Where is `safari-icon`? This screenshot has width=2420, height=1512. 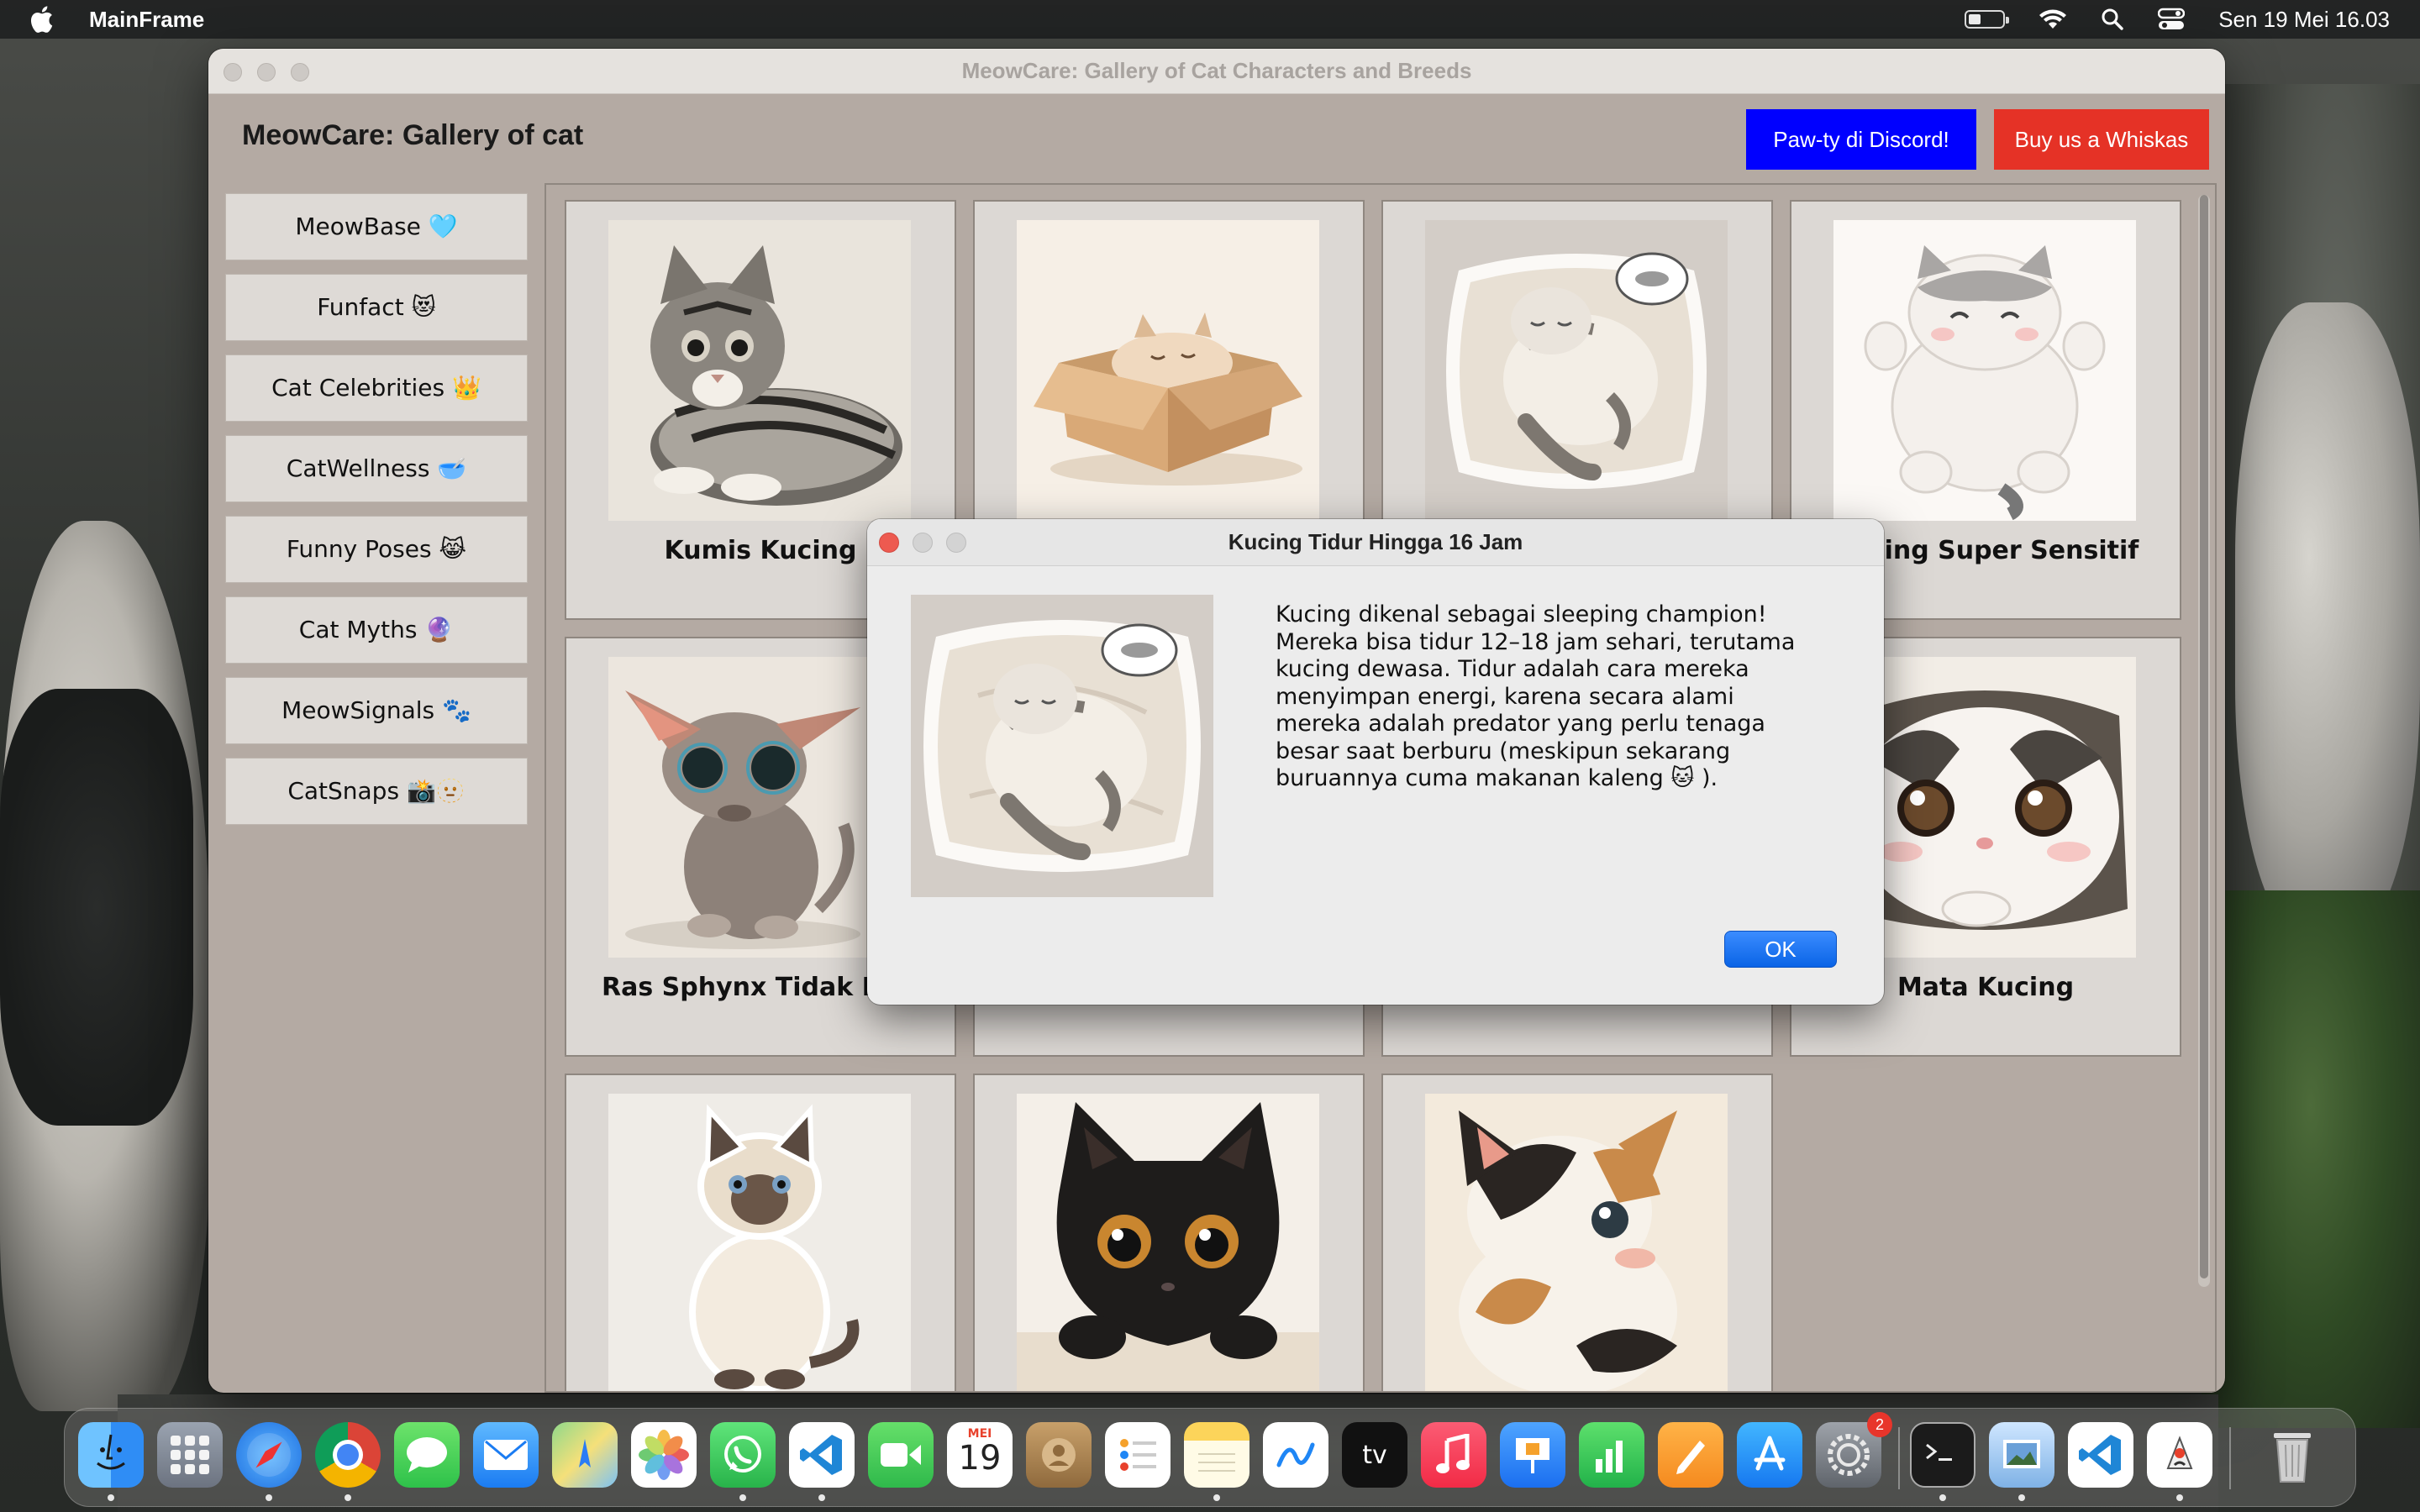
safari-icon is located at coordinates (269, 1455).